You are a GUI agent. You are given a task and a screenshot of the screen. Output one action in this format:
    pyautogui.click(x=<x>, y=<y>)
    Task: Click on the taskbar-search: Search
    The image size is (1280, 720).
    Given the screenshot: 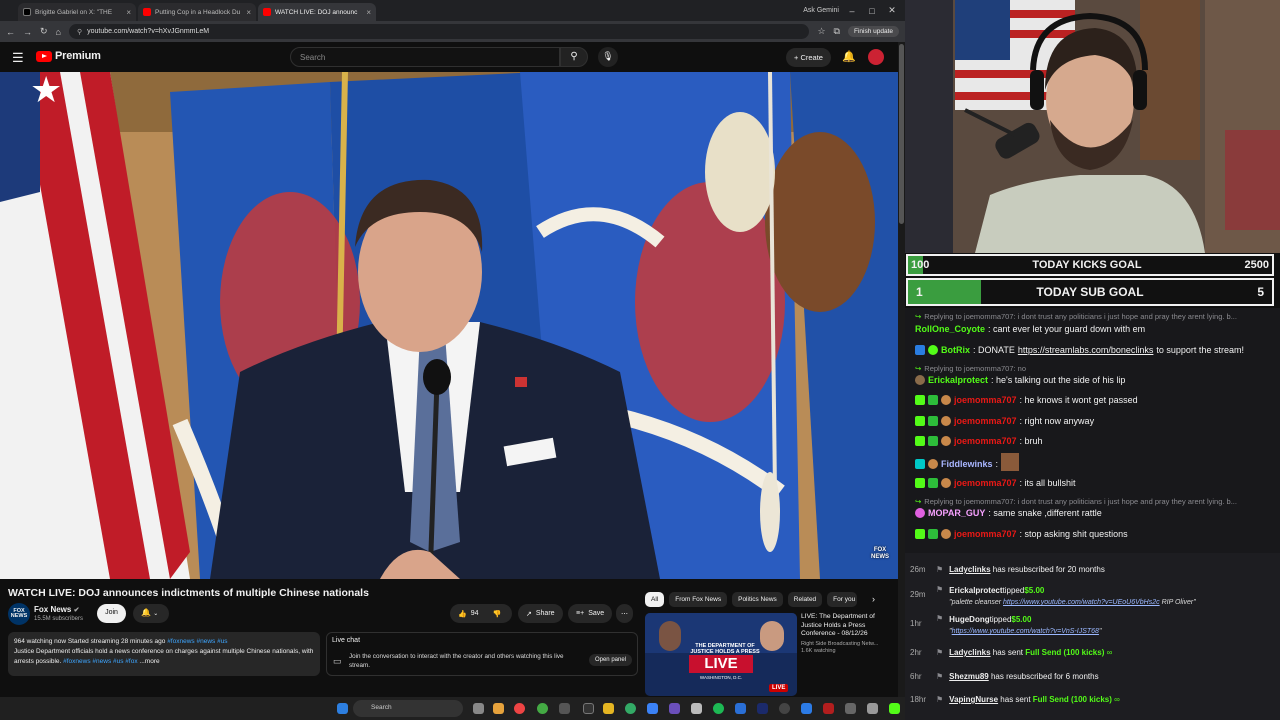 What is the action you would take?
    pyautogui.click(x=408, y=708)
    